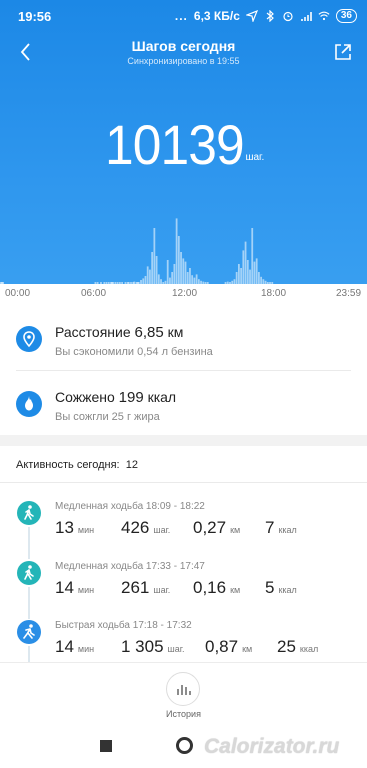 This screenshot has height=768, width=367. I want to click on steps-counter: 10139 шаг., so click(183, 144).